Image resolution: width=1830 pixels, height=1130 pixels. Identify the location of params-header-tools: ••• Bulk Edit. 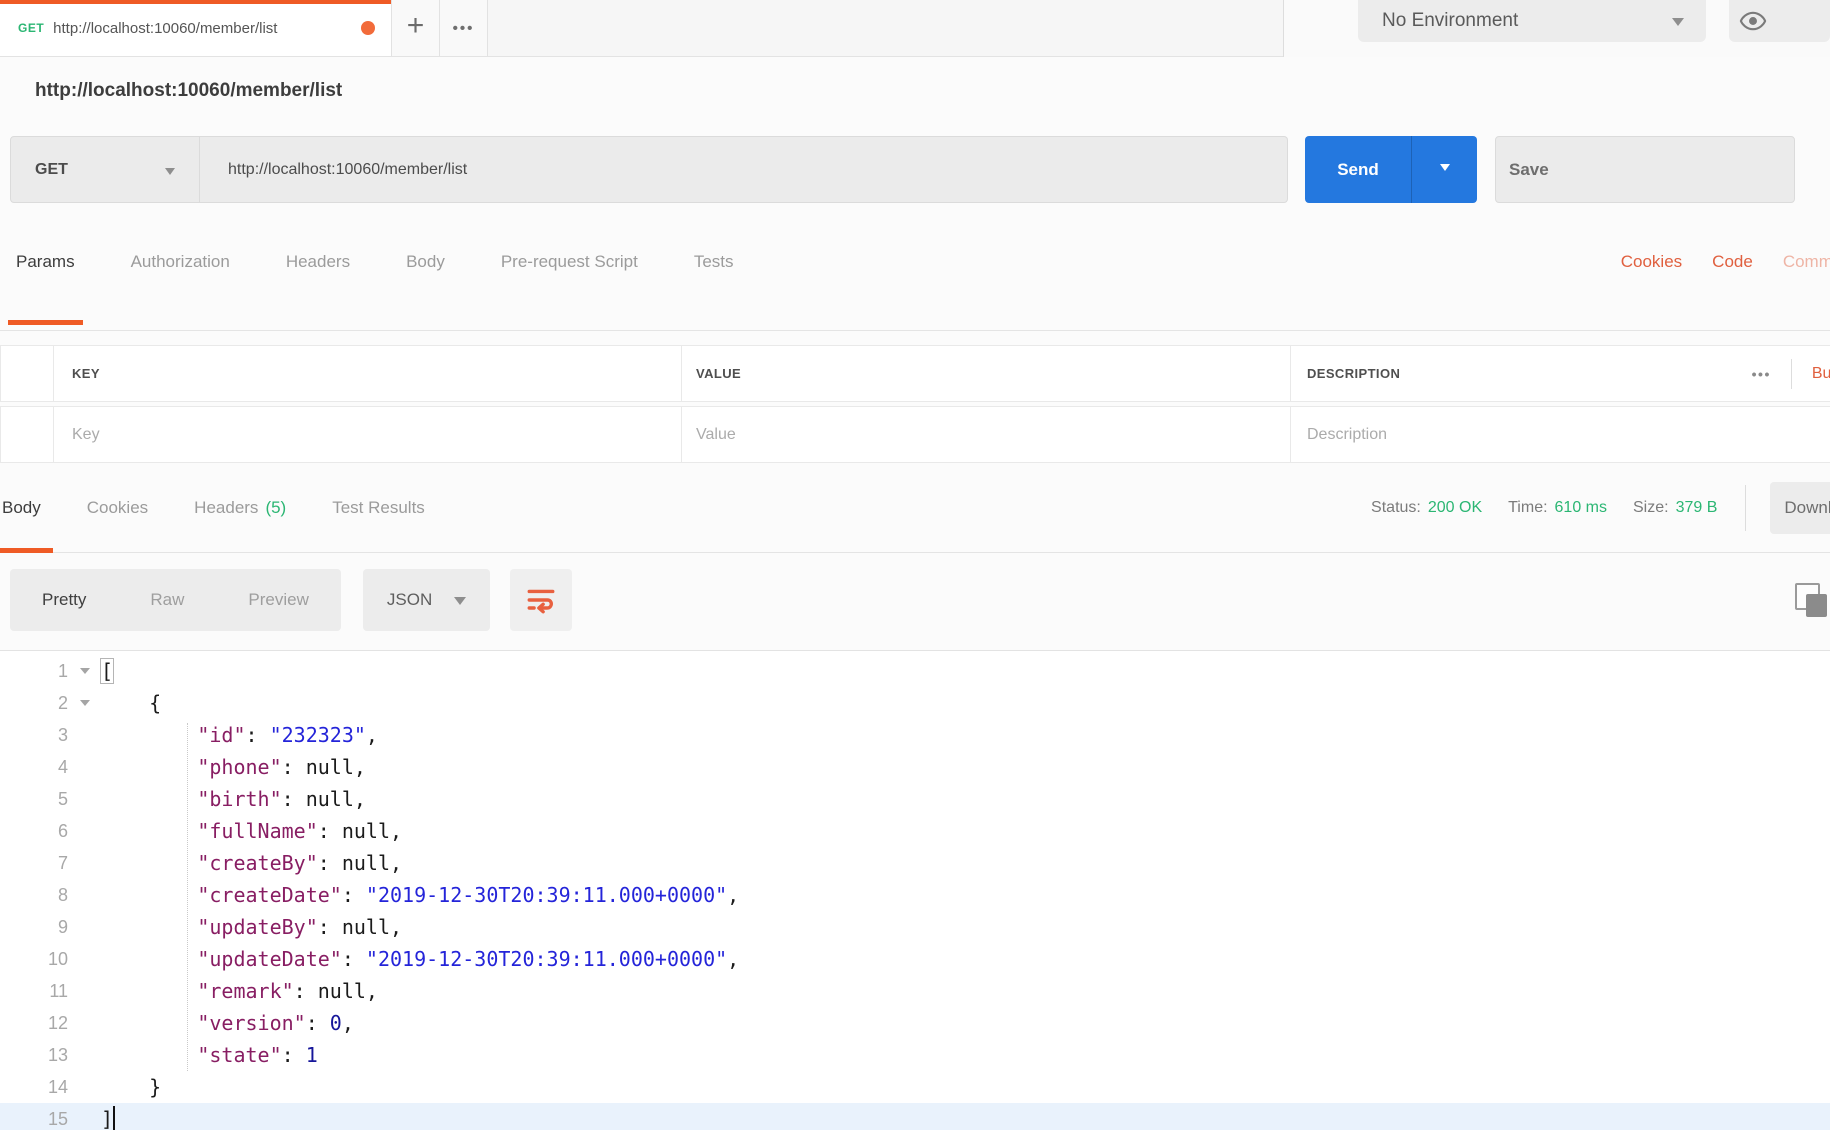
(1791, 373).